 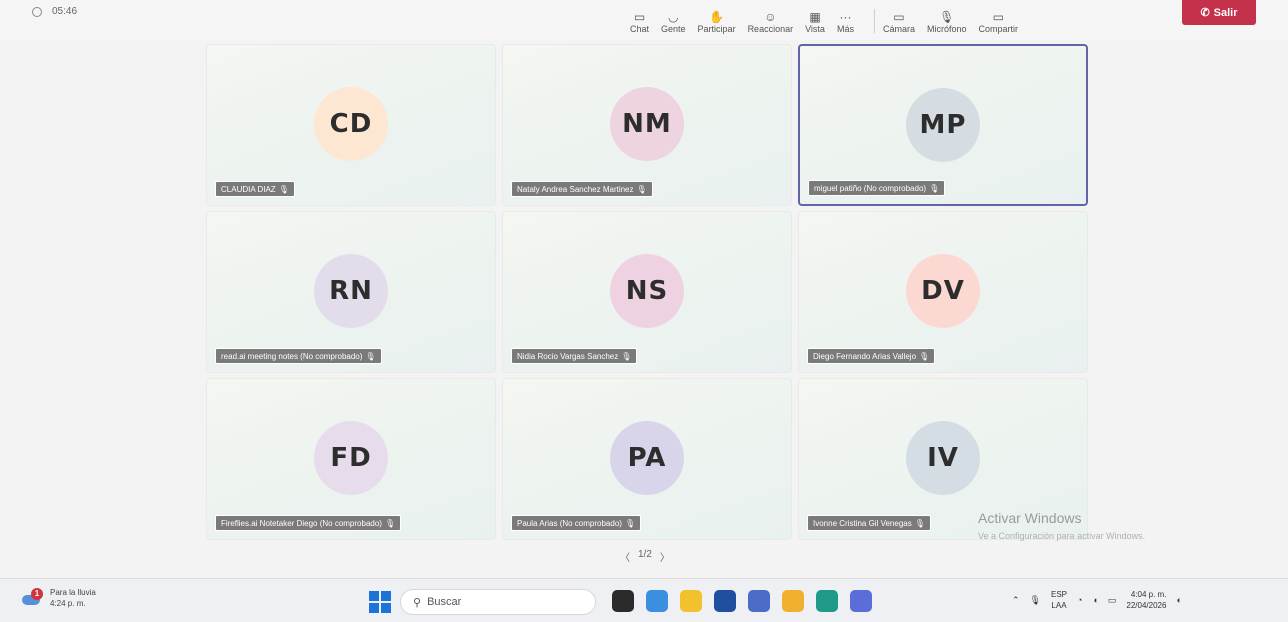 I want to click on toolbar-label: Cámara, so click(x=898, y=29).